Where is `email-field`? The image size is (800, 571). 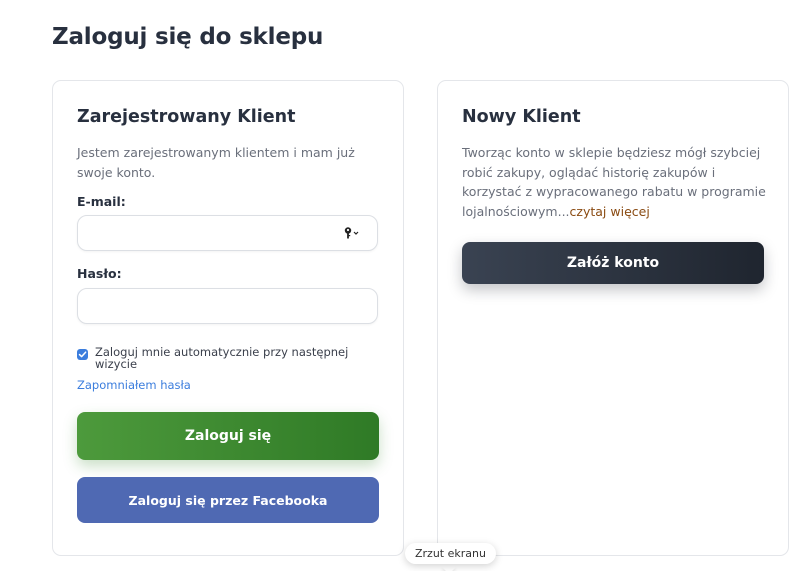 email-field is located at coordinates (227, 233).